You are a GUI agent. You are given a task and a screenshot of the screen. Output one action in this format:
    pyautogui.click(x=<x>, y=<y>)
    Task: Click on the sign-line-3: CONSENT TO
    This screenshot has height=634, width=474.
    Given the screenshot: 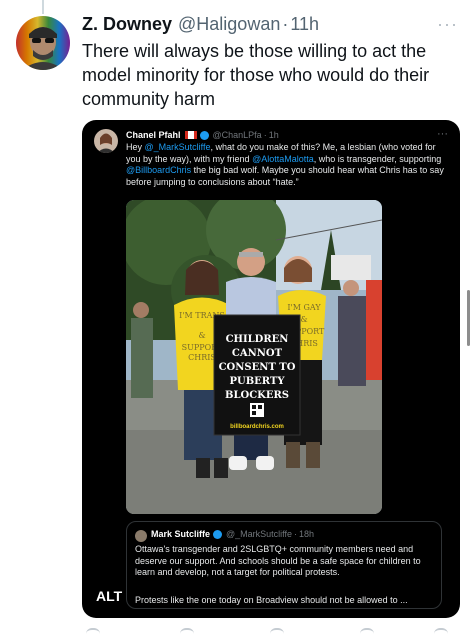 What is the action you would take?
    pyautogui.click(x=257, y=367)
    